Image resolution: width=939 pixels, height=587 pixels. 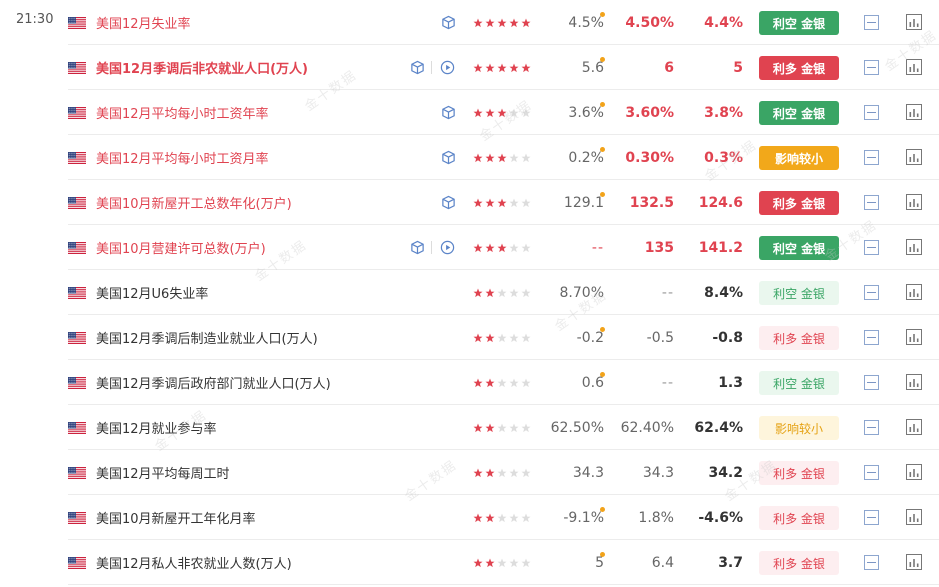 I want to click on previous-value: 0.2%, so click(x=586, y=157).